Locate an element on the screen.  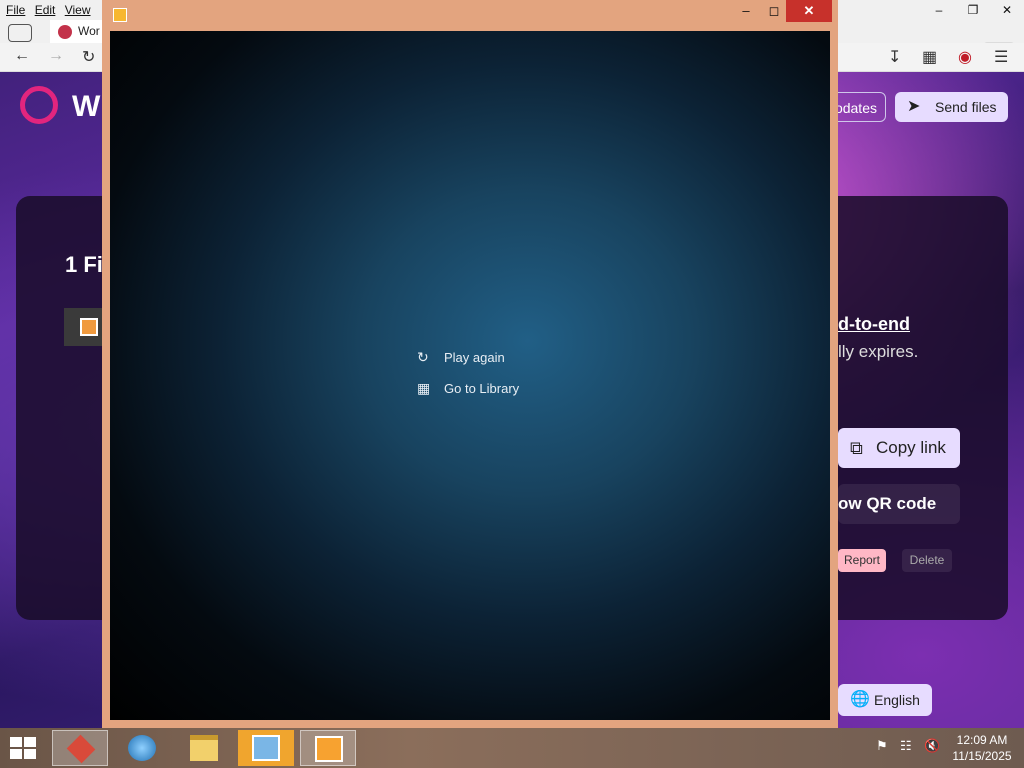
maximize-icon: ◻ is located at coordinates (774, 11).